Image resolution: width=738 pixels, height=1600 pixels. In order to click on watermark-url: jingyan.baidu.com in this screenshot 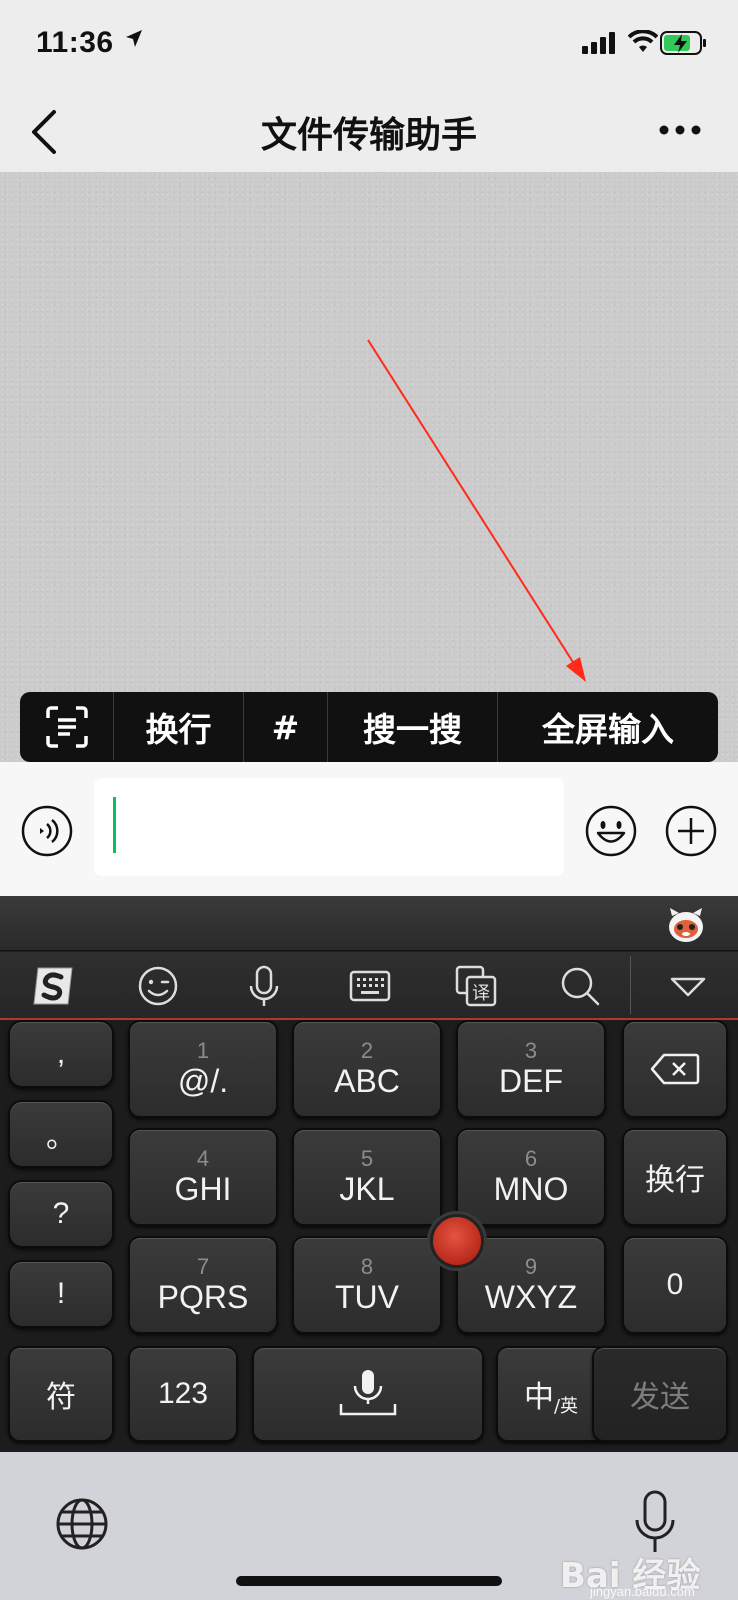, I will do `click(642, 1591)`.